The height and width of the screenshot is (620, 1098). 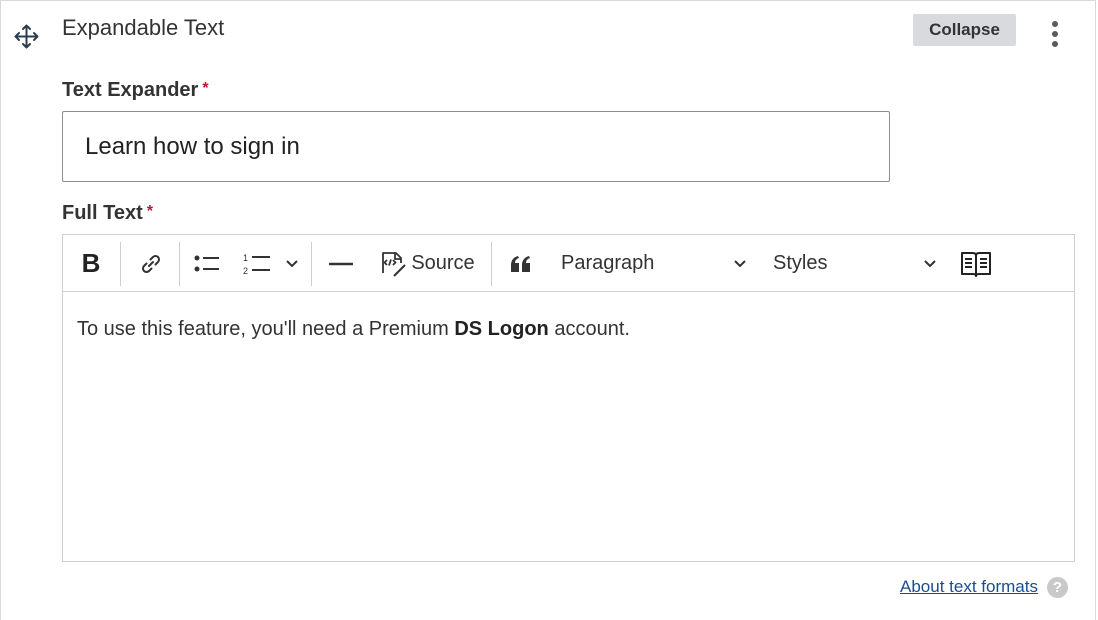 I want to click on numbered-list-icon: 1 2, so click(x=256, y=264).